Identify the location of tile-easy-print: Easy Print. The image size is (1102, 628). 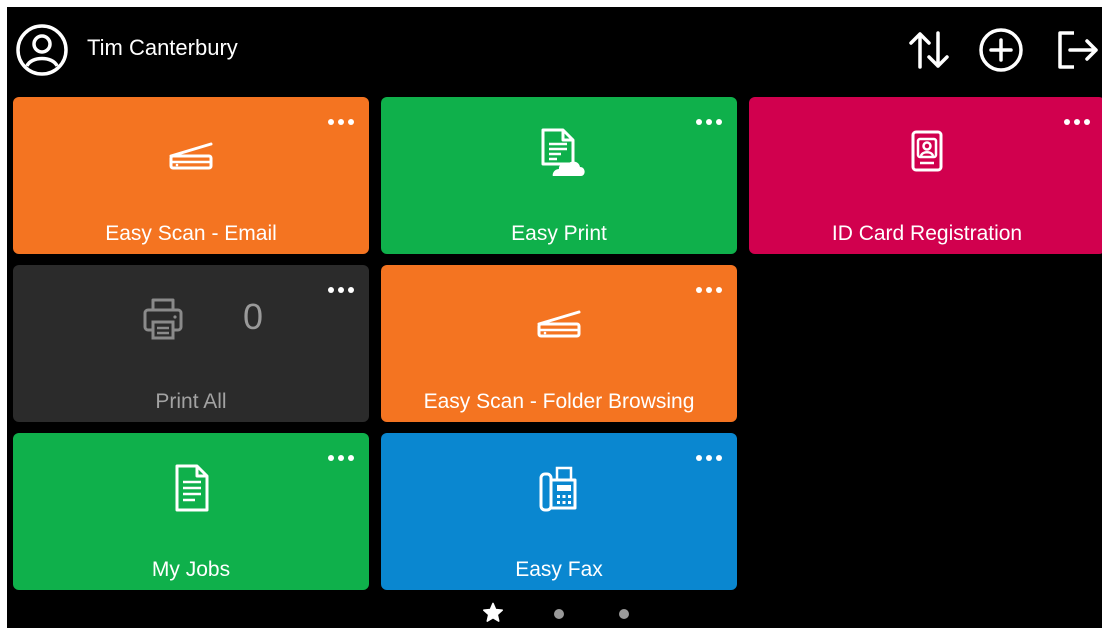
(559, 175).